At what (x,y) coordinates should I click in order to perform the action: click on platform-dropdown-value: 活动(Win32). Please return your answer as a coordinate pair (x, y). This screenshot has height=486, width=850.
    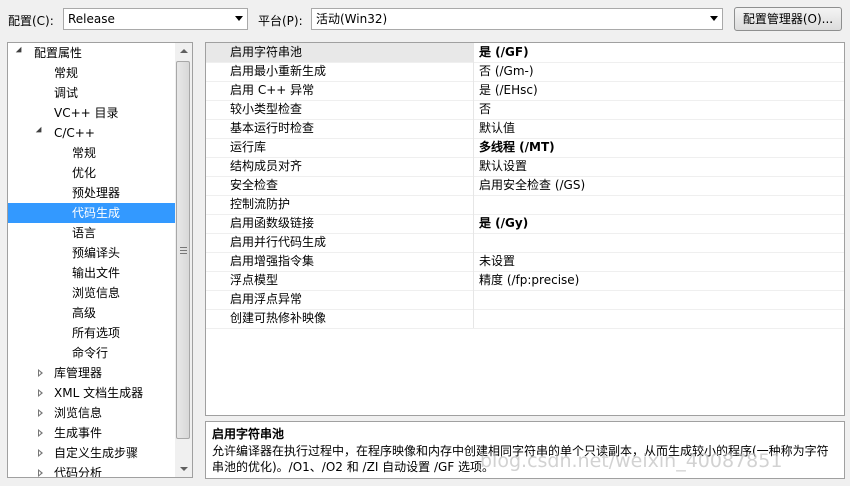
    Looking at the image, I should click on (352, 19).